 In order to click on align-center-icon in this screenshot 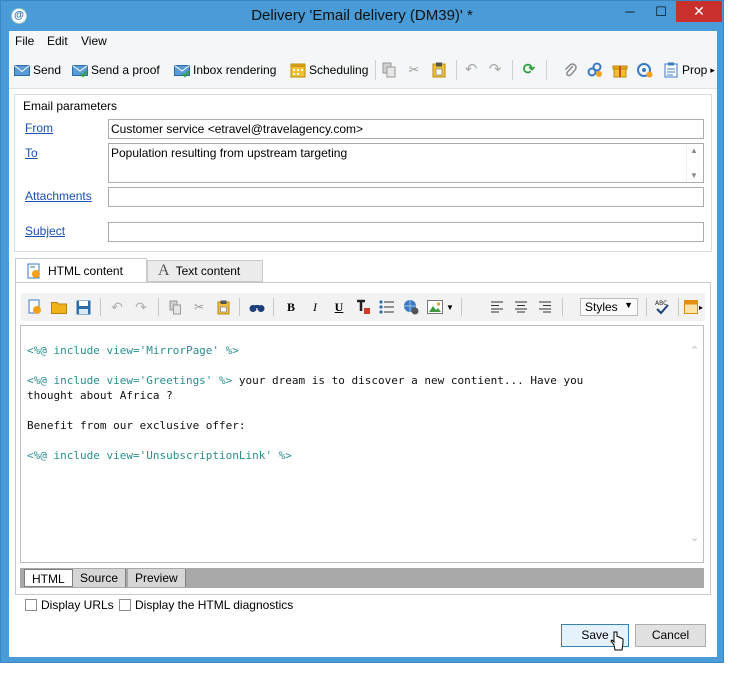, I will do `click(521, 307)`.